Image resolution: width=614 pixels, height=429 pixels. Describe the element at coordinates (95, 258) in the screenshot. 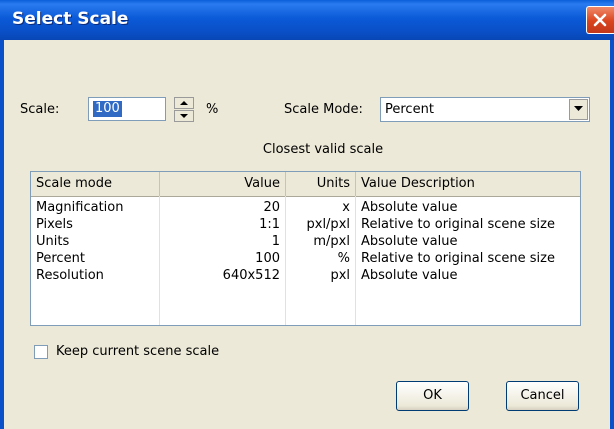

I see `cell-scale-mode: Percent` at that location.